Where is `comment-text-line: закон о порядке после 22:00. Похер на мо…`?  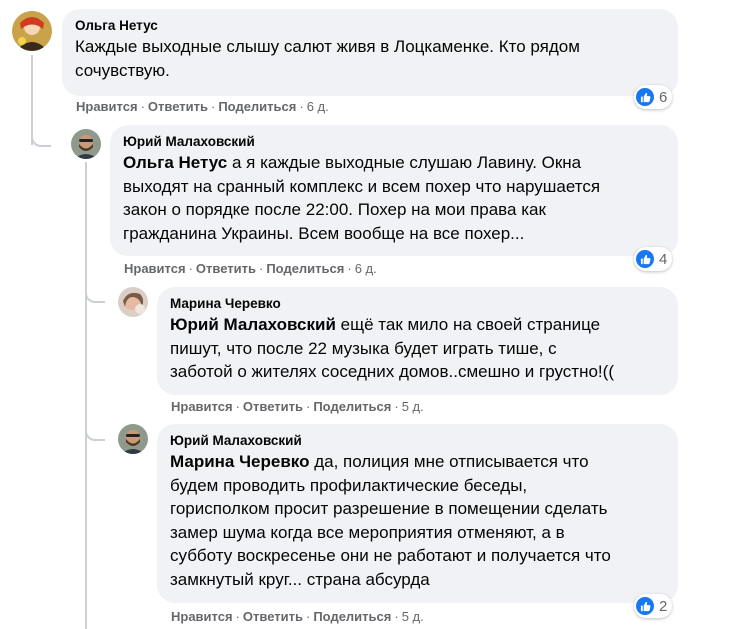 comment-text-line: закон о порядке после 22:00. Похер на мо… is located at coordinates (334, 209).